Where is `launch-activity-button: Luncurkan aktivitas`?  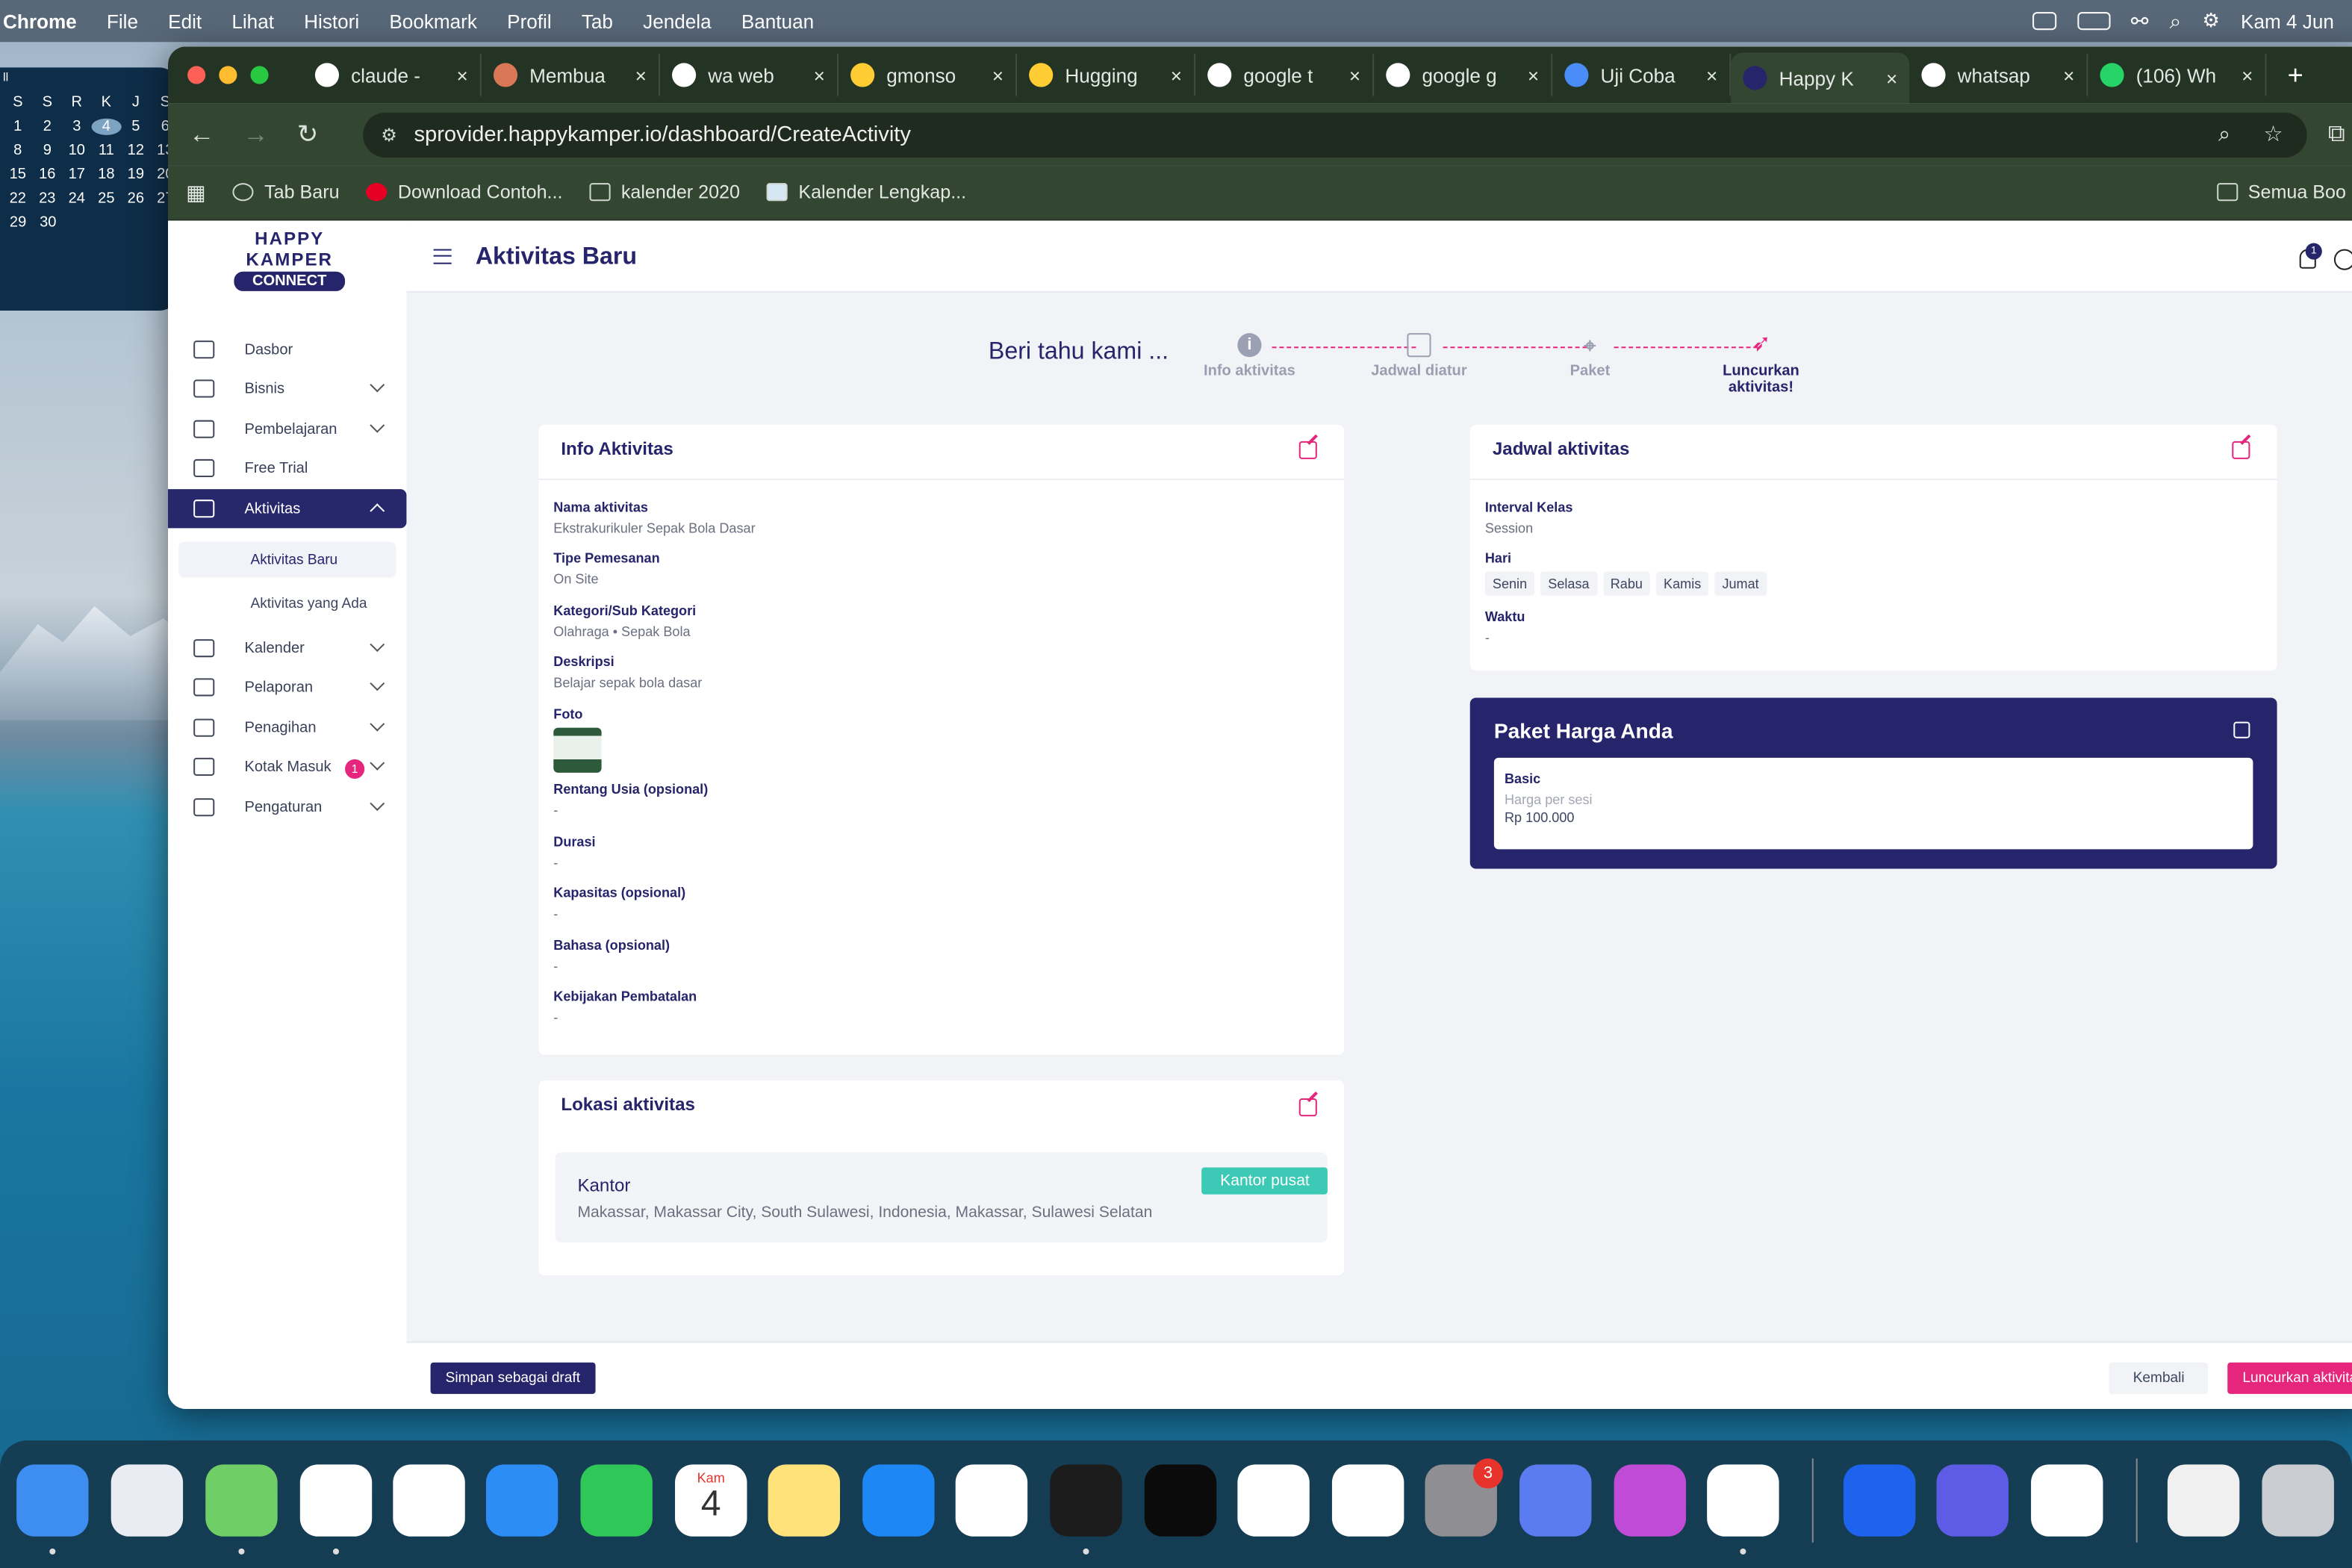 launch-activity-button: Luncurkan aktivitas is located at coordinates (2289, 1378).